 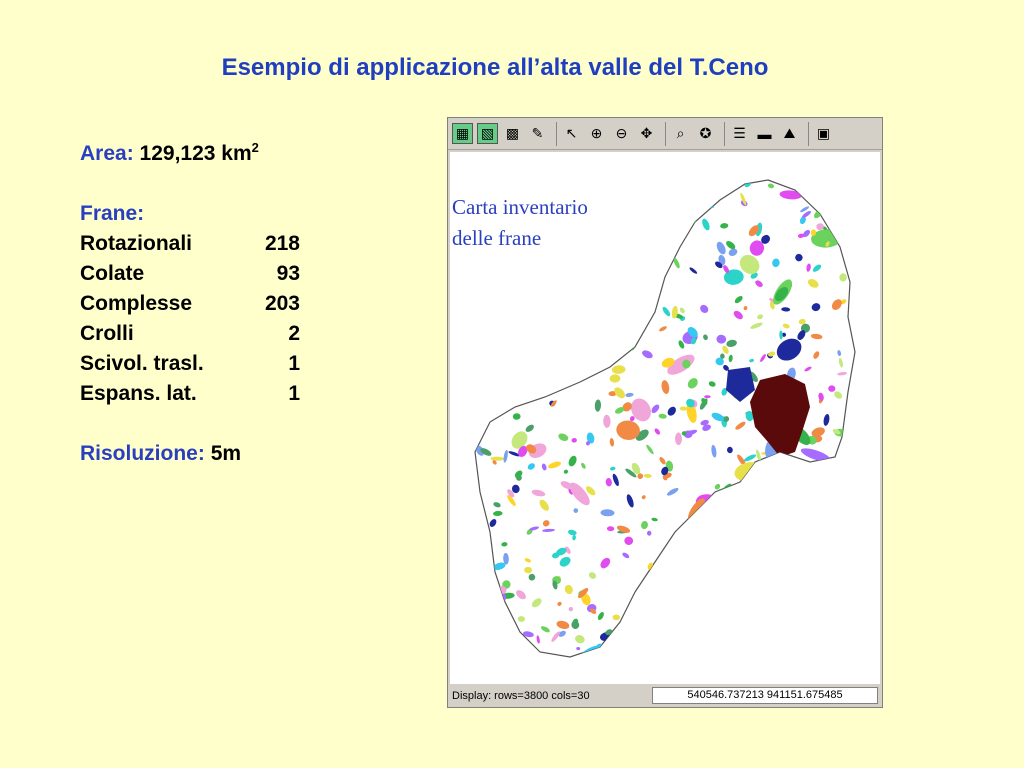 I want to click on zoom-in-icon: ⊕, so click(x=596, y=133).